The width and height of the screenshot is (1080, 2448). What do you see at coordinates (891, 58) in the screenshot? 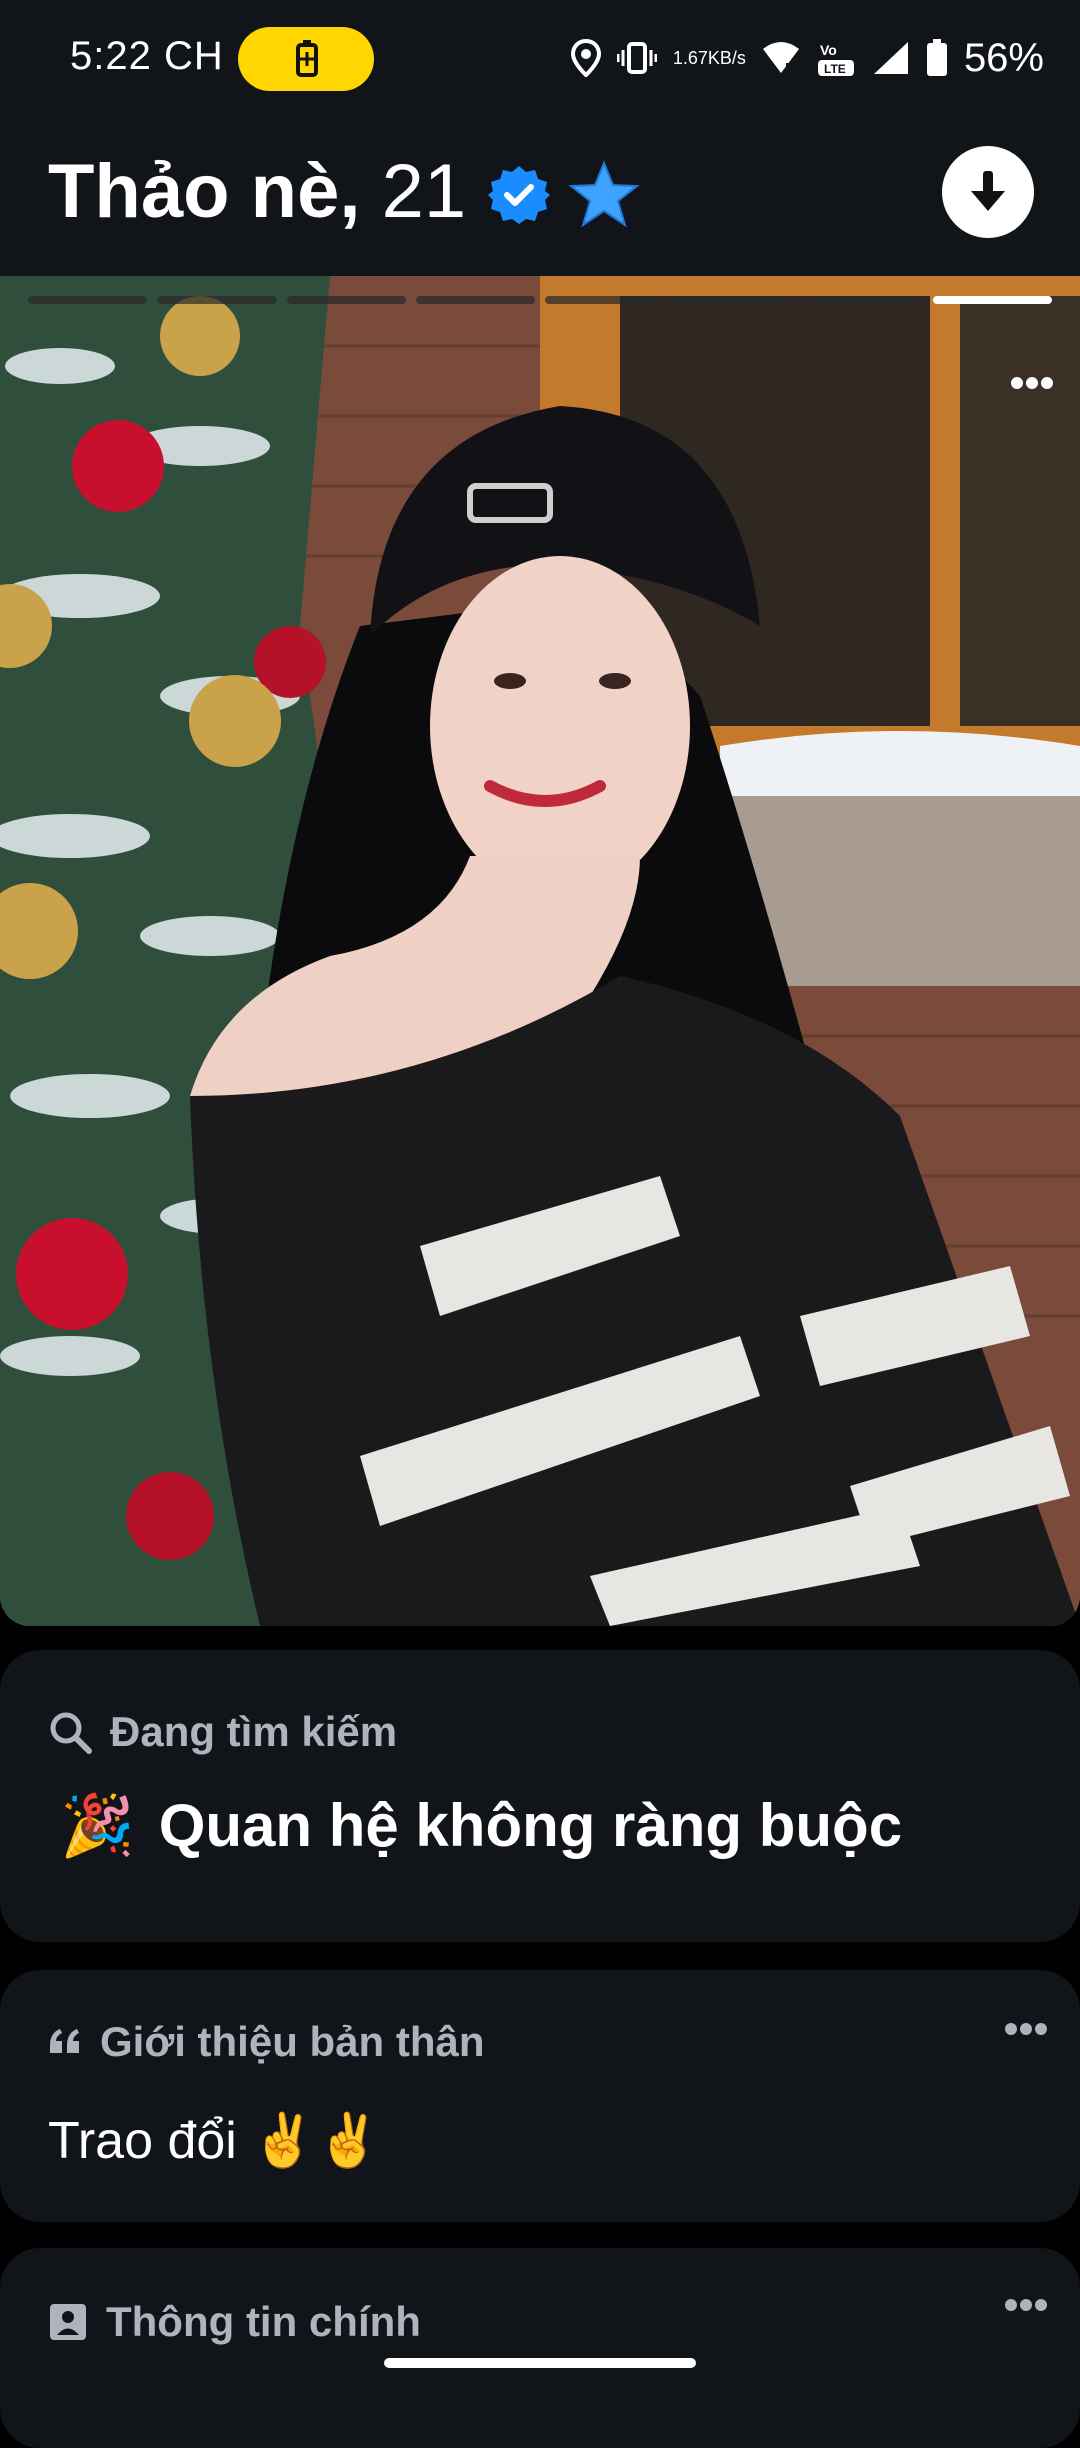
I see `signal-icon` at bounding box center [891, 58].